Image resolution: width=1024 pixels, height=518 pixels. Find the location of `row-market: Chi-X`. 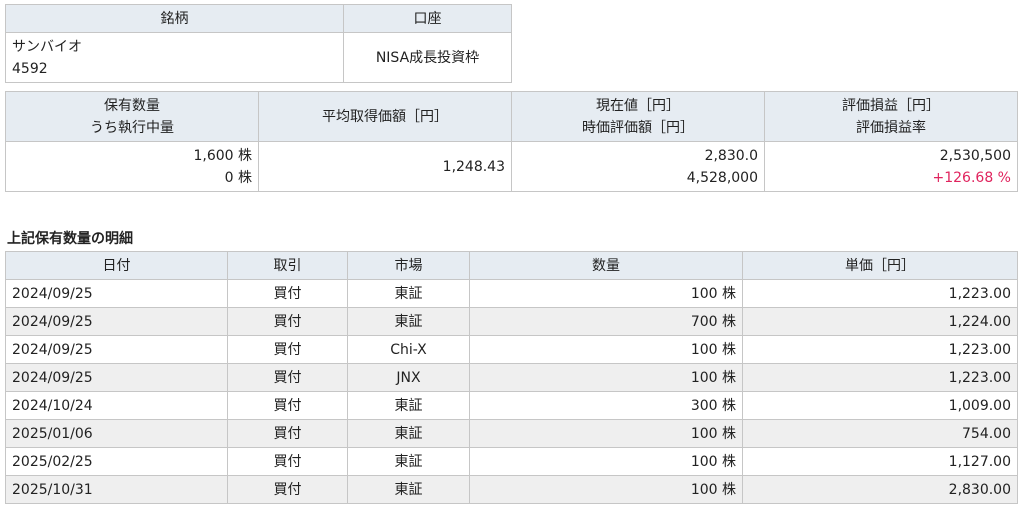

row-market: Chi-X is located at coordinates (408, 349).